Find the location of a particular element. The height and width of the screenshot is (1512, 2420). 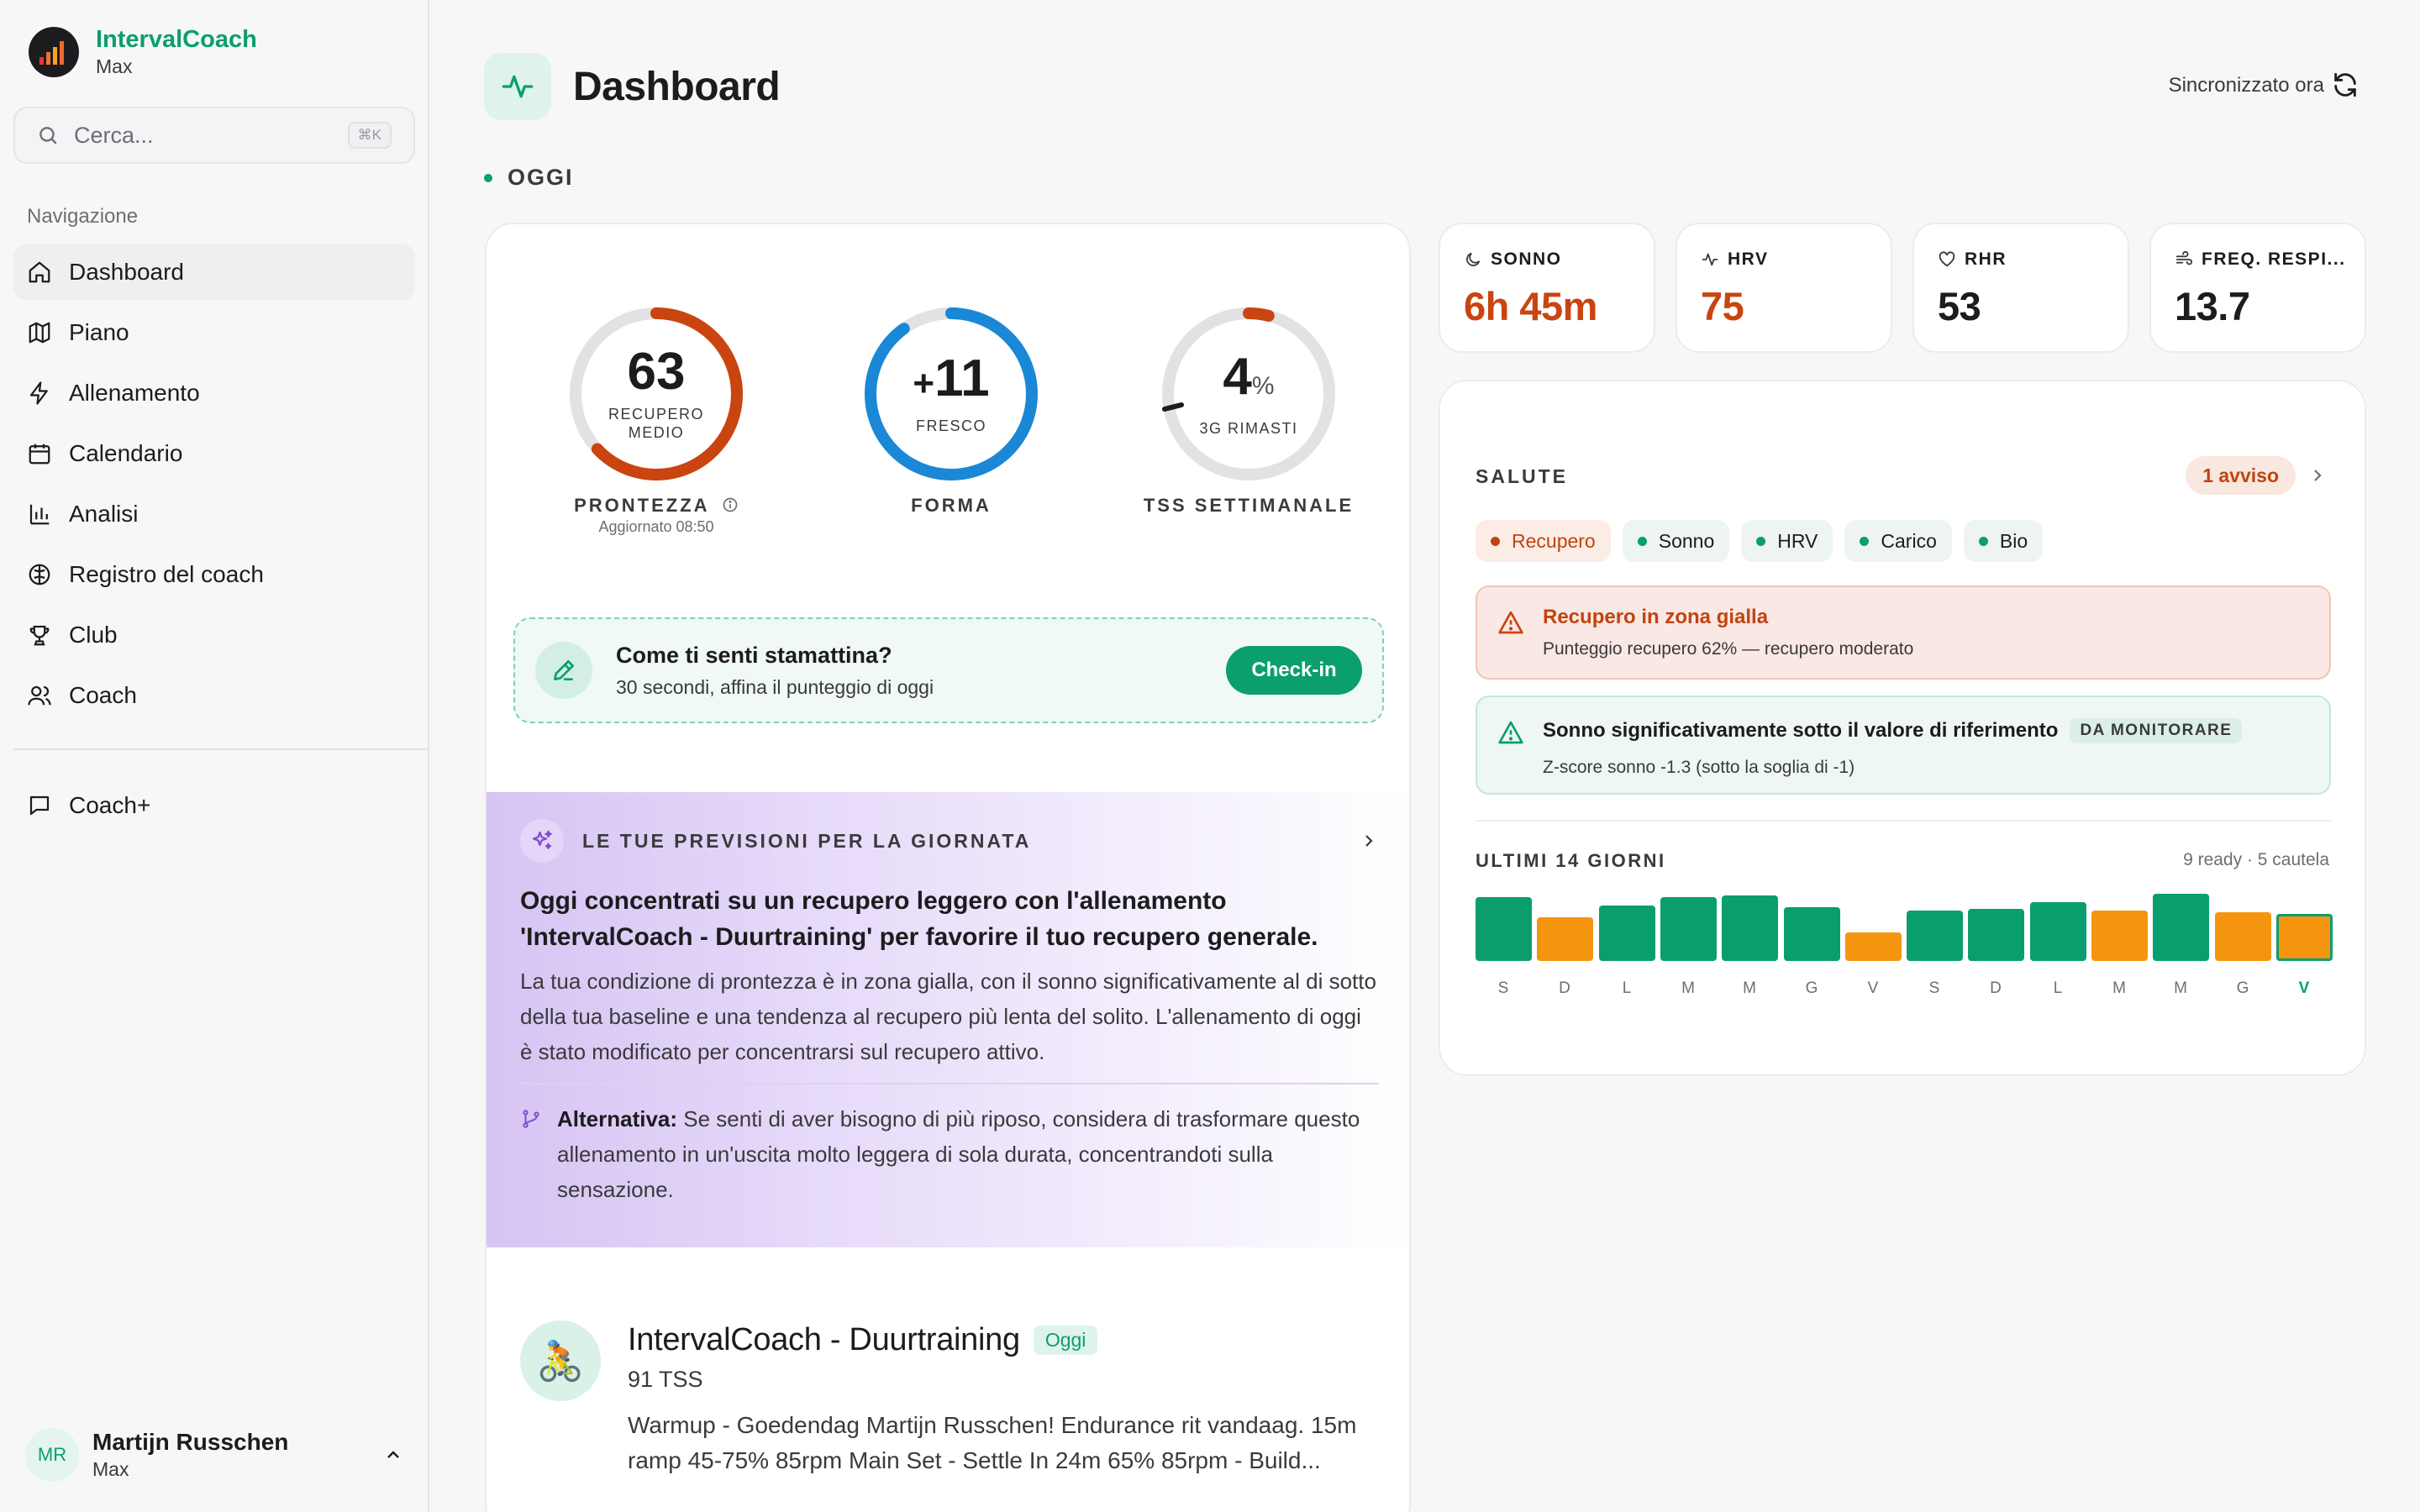

form-sub: FRESCO is located at coordinates (951, 425).